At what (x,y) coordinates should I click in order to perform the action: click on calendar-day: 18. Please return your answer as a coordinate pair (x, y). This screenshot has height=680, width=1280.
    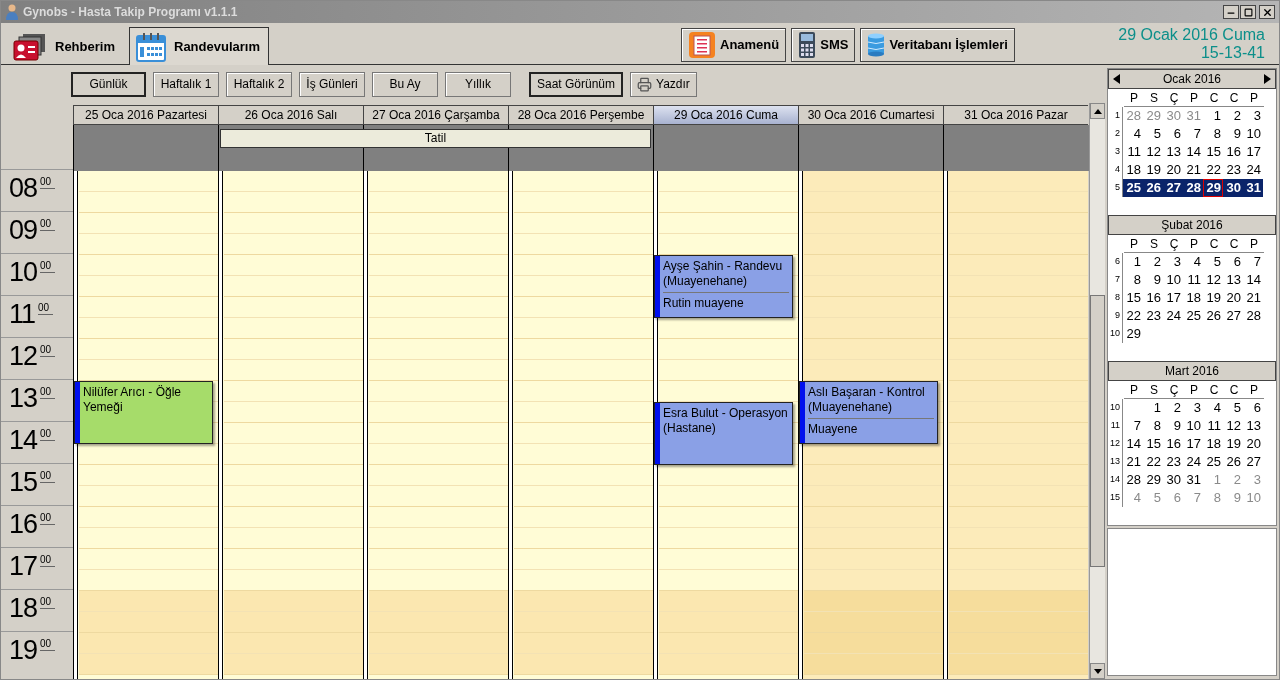
    Looking at the image, I should click on (1133, 170).